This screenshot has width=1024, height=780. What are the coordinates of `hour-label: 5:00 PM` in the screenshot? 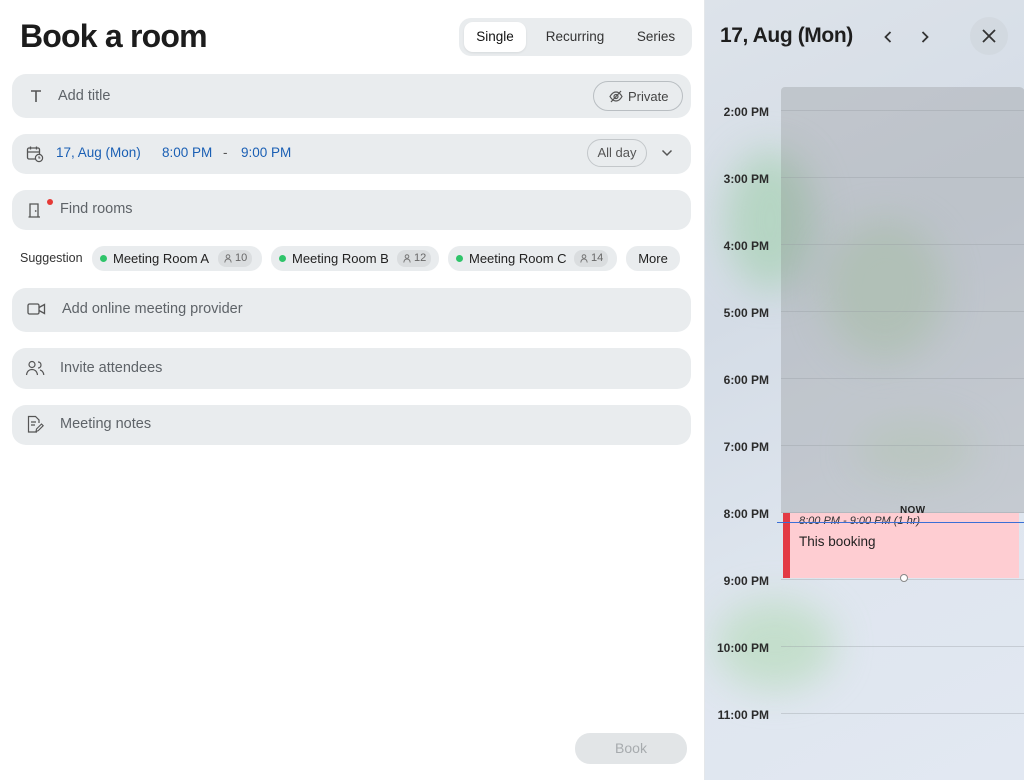 It's located at (746, 313).